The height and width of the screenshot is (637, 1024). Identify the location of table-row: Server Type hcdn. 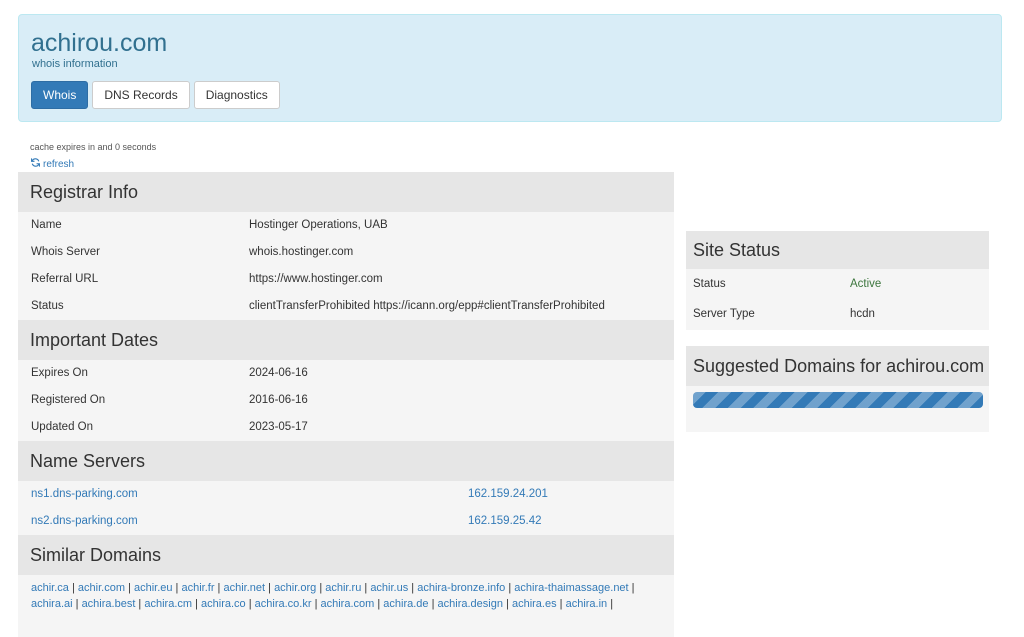
(837, 314).